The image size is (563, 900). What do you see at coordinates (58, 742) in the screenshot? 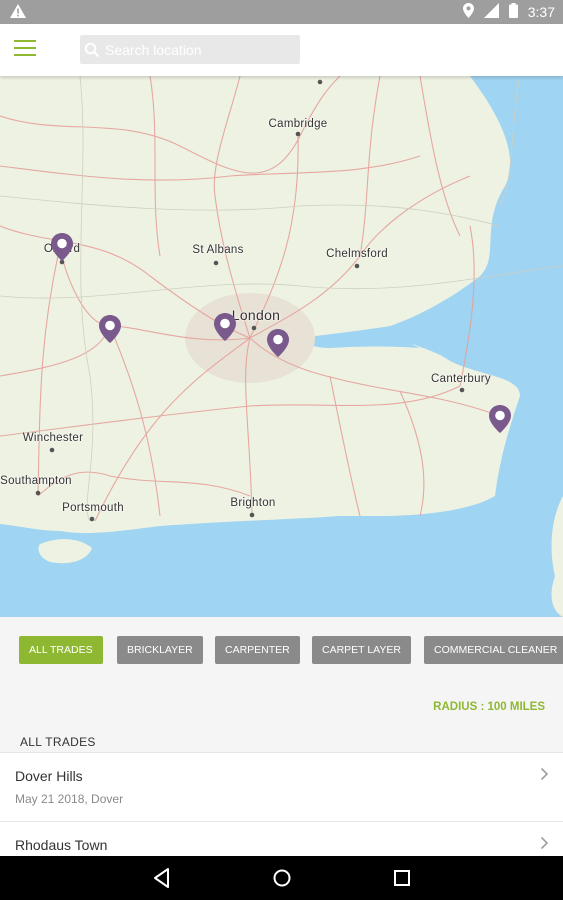
I see `section-title: ALL TRADES` at bounding box center [58, 742].